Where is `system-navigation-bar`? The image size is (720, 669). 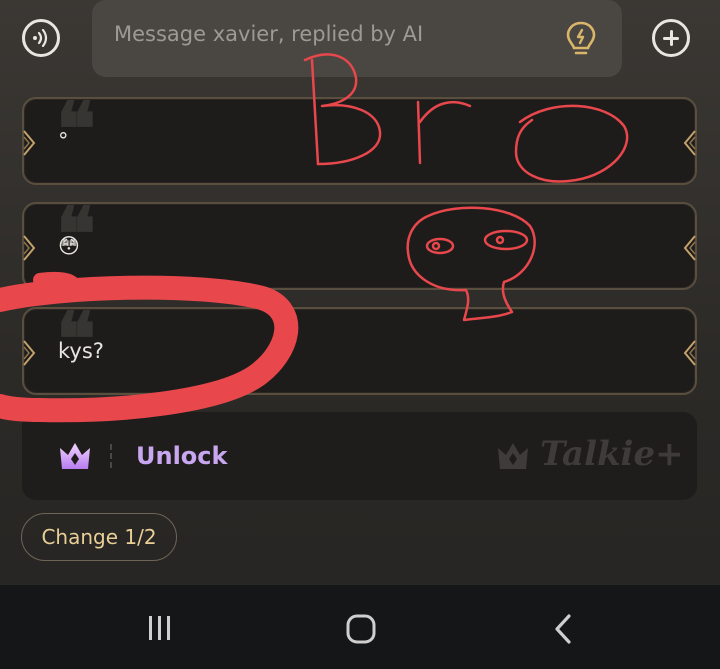
system-navigation-bar is located at coordinates (360, 627).